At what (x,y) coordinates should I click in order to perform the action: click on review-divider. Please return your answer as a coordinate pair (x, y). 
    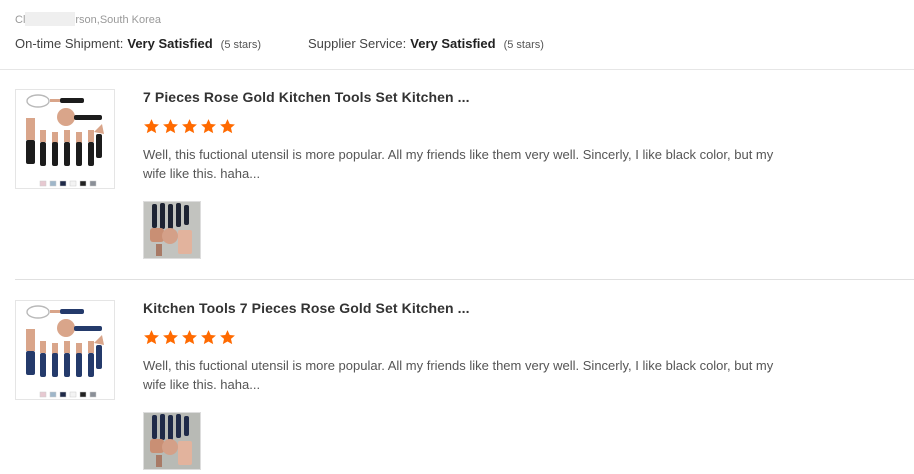
    Looking at the image, I should click on (464, 279).